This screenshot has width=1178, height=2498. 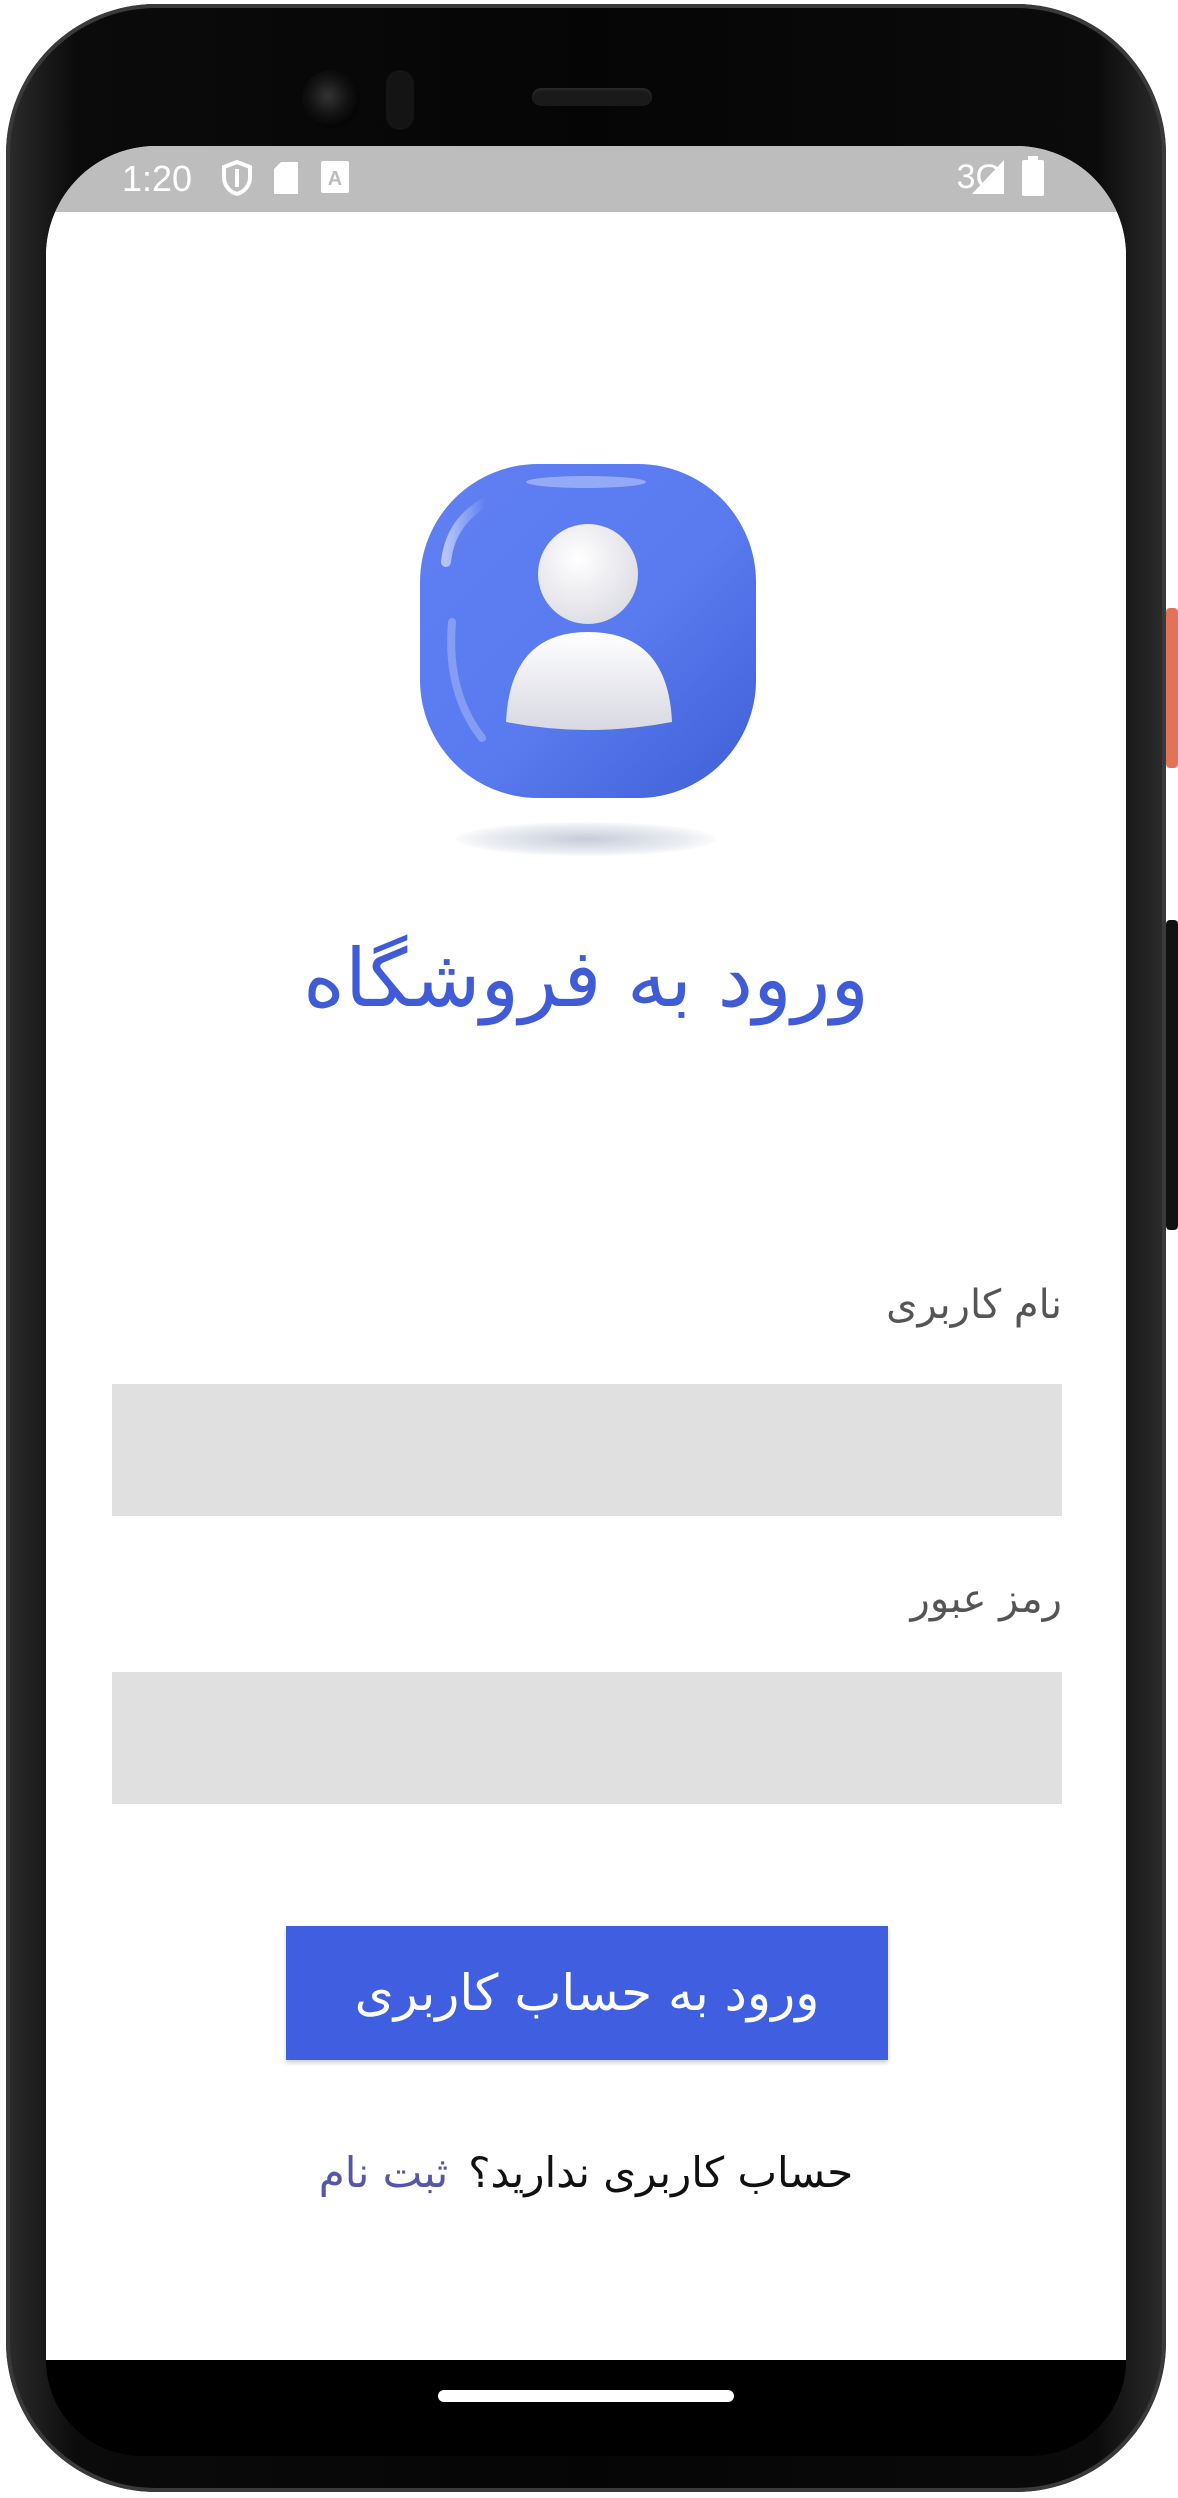 What do you see at coordinates (587, 1993) in the screenshot?
I see `login-button: ورود به حساب کاربری` at bounding box center [587, 1993].